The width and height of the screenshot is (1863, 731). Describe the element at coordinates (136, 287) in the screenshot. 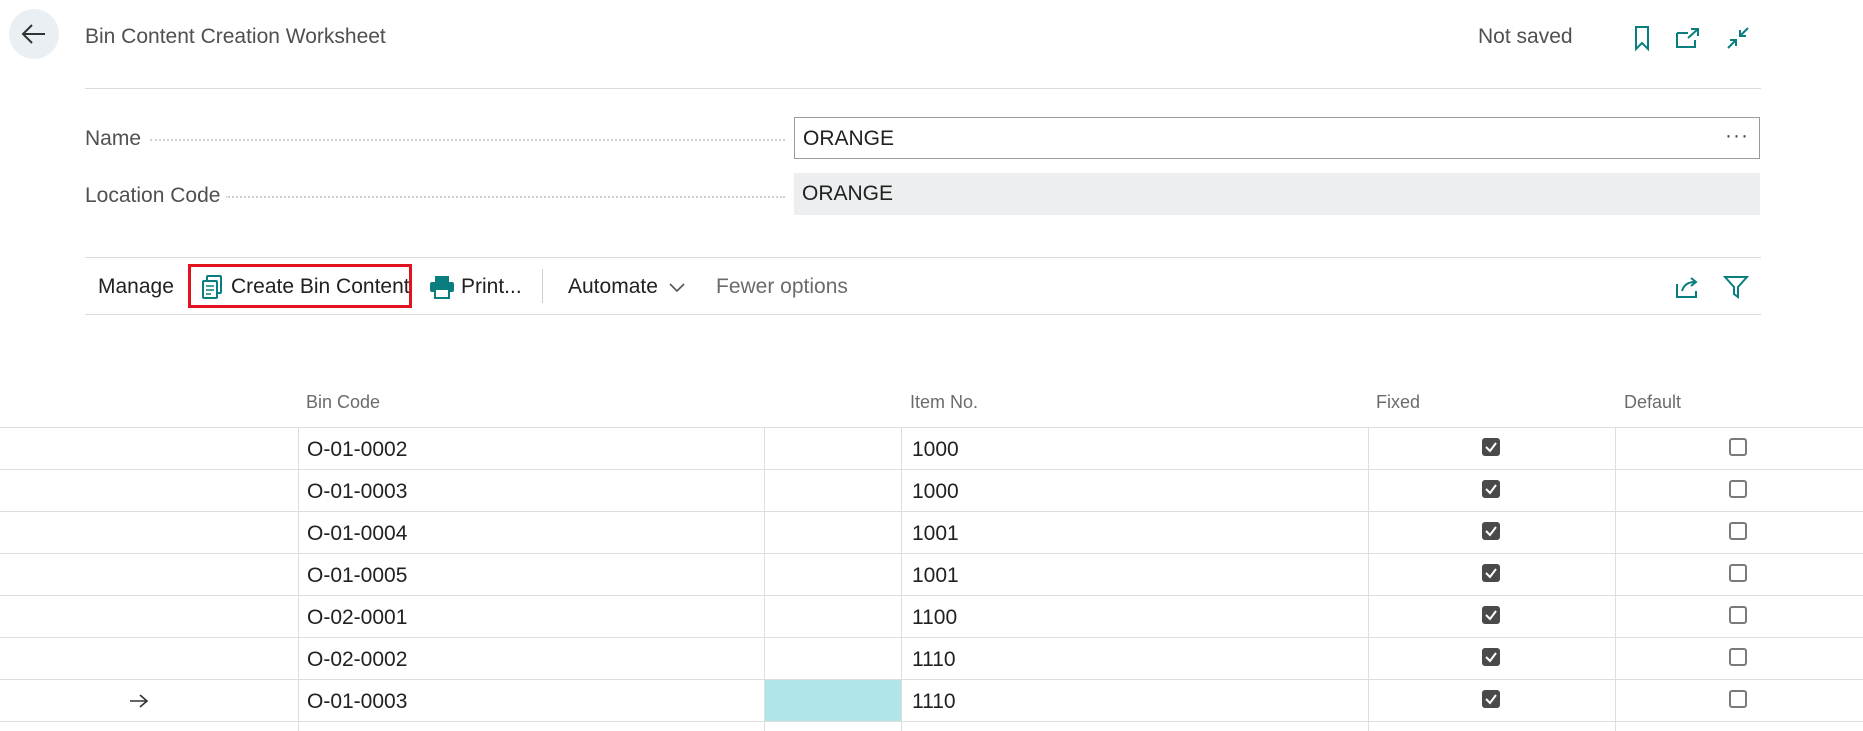

I see `manage-action: Manage` at that location.